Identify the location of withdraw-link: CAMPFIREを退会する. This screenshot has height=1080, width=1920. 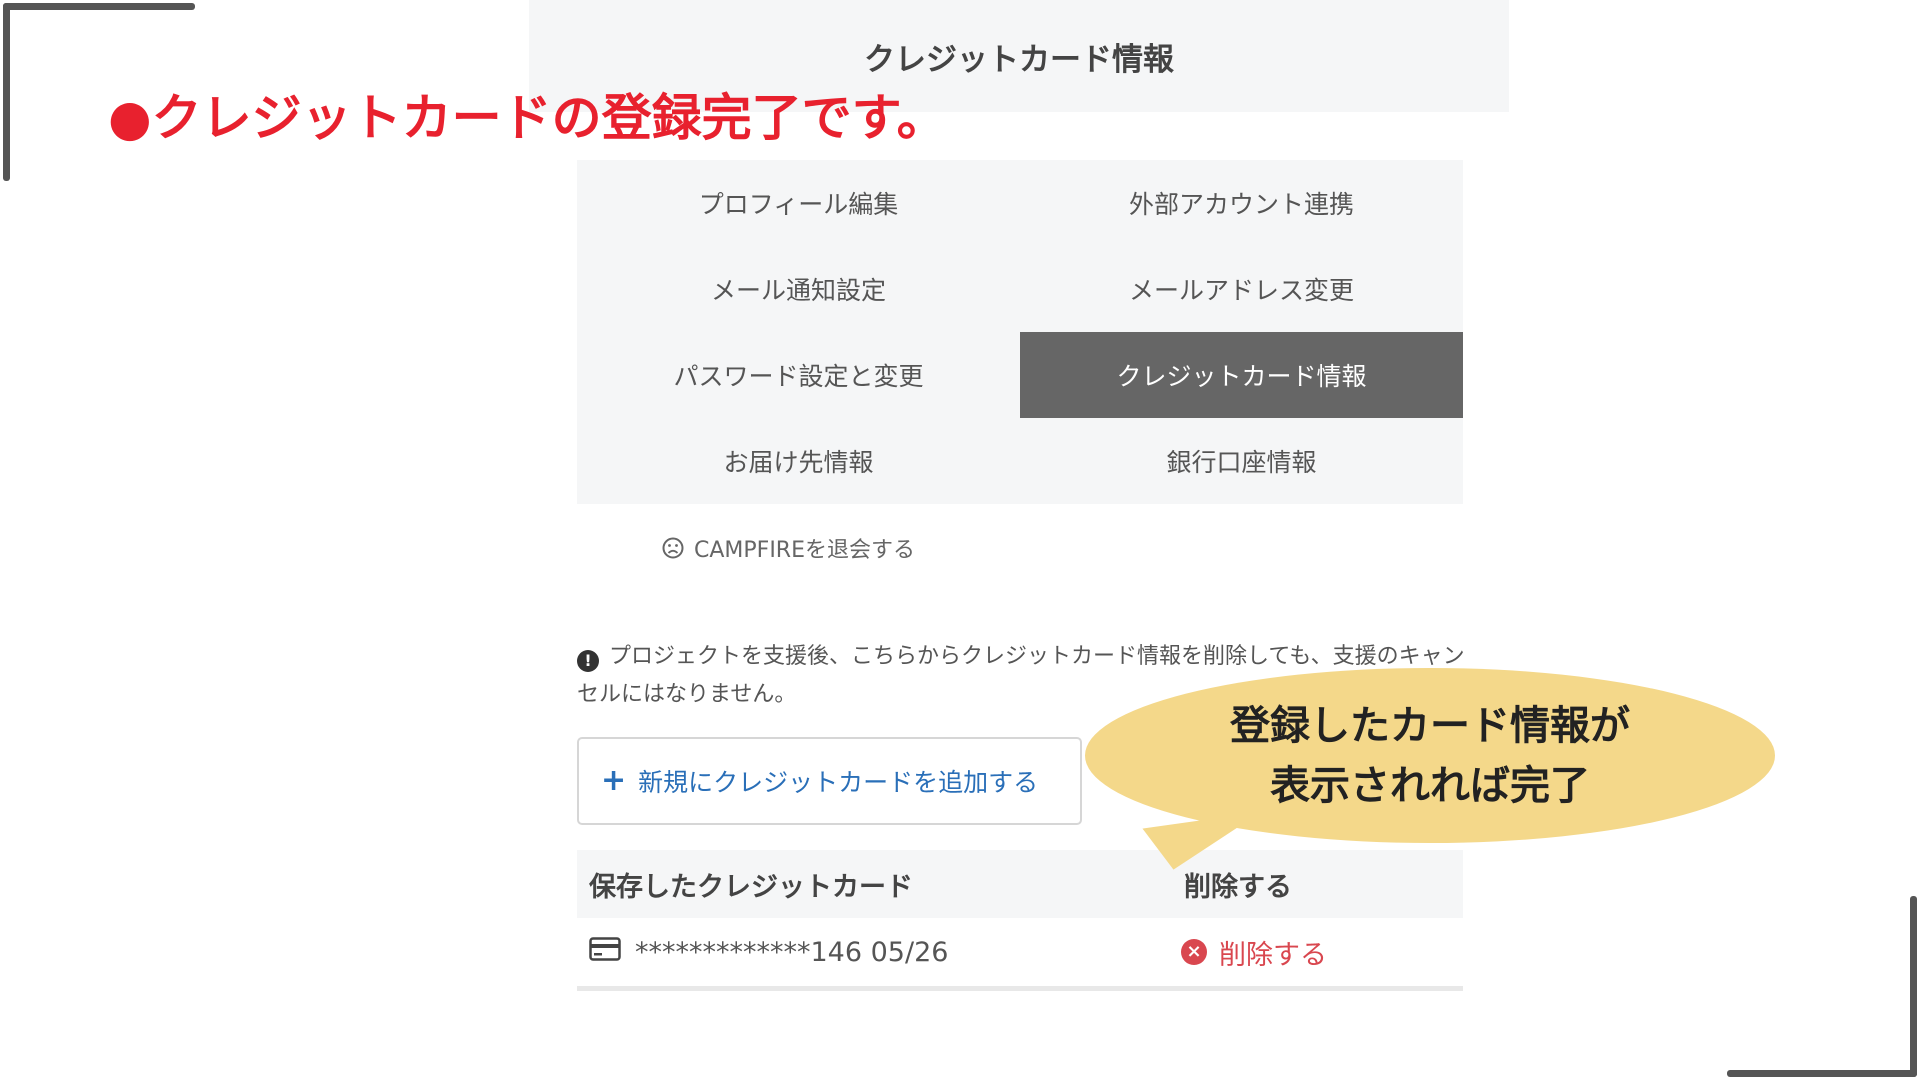
(788, 548).